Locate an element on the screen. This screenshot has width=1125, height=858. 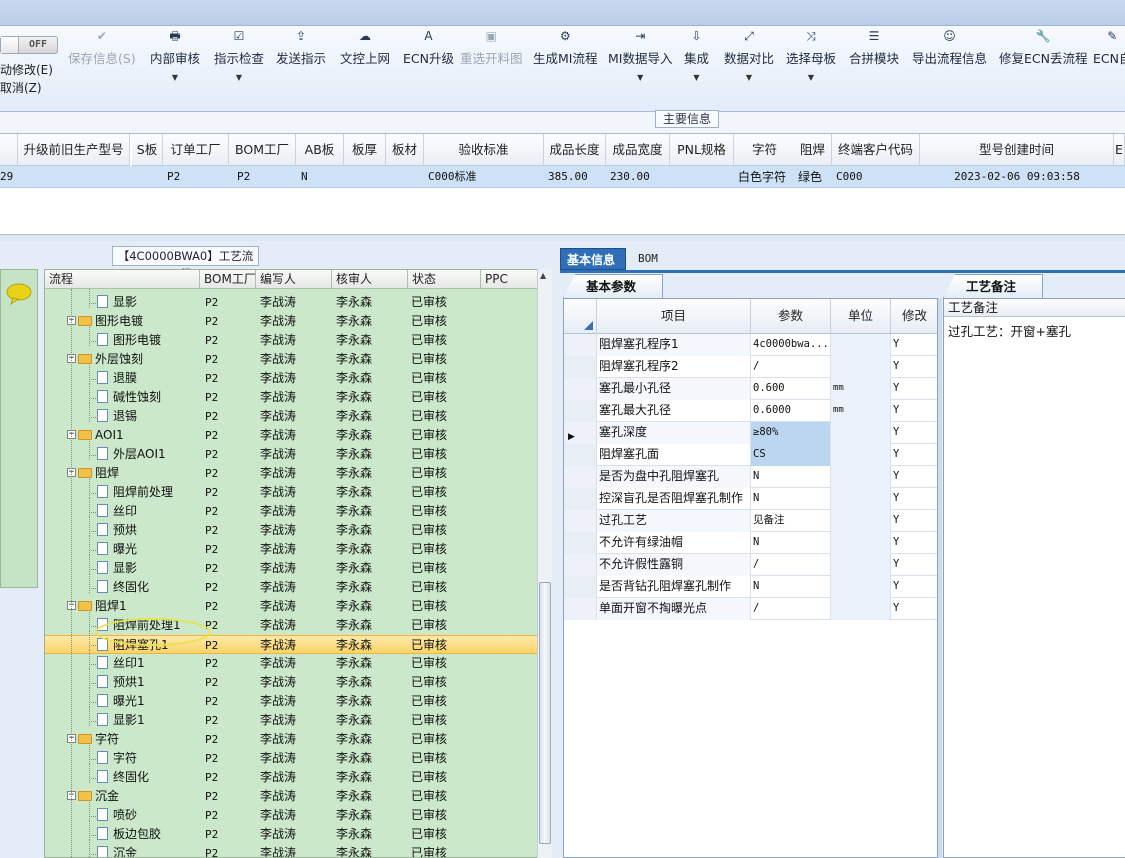
flow-row: − 字符 P2 李战涛 李永森 已审核 is located at coordinates (291, 739).